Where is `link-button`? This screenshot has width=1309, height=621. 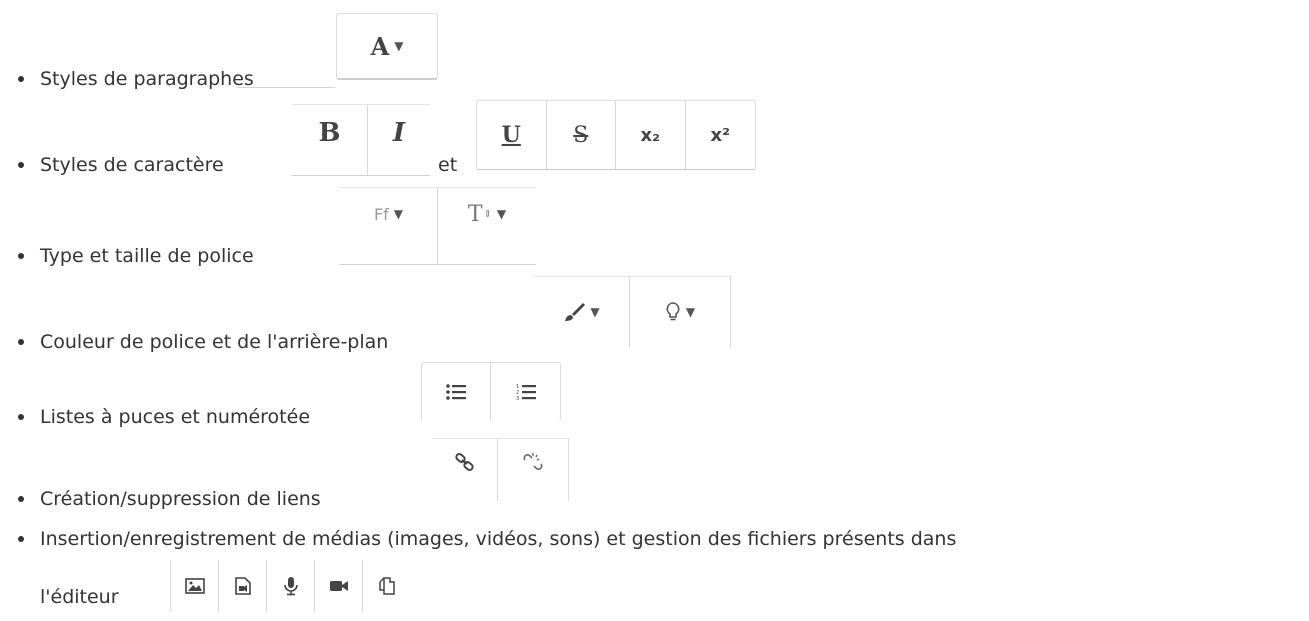
link-button is located at coordinates (465, 470).